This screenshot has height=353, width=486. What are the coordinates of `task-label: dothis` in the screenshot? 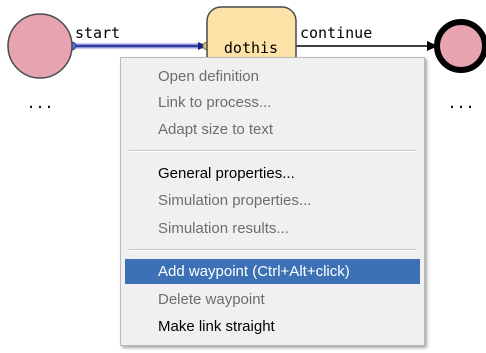 It's located at (251, 48).